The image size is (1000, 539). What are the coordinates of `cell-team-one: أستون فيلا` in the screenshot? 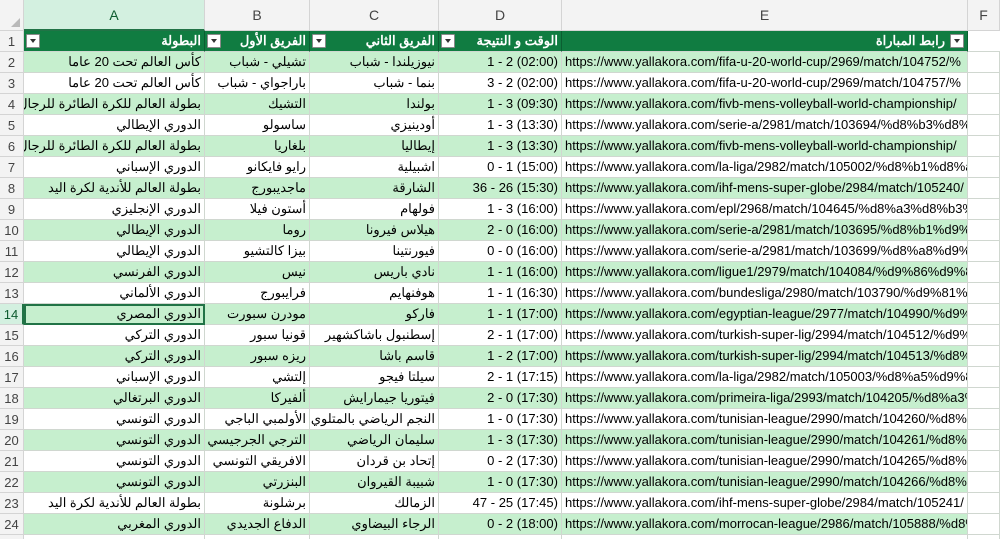 It's located at (257, 209).